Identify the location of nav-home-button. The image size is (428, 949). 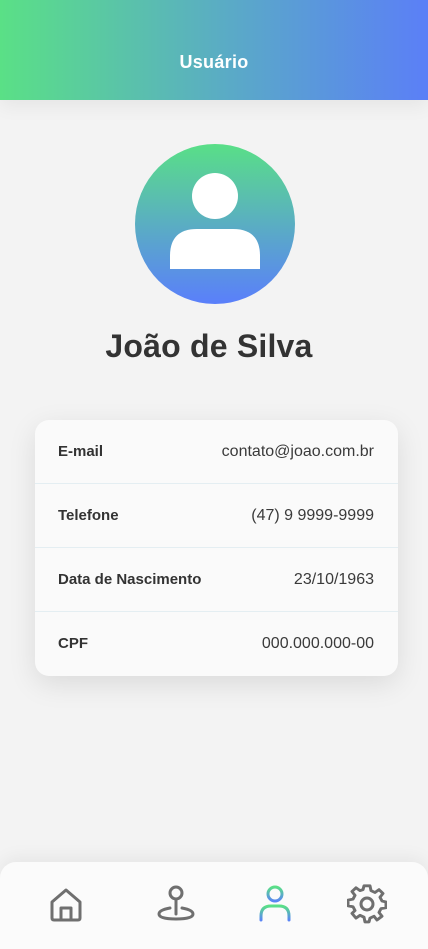
(66, 904).